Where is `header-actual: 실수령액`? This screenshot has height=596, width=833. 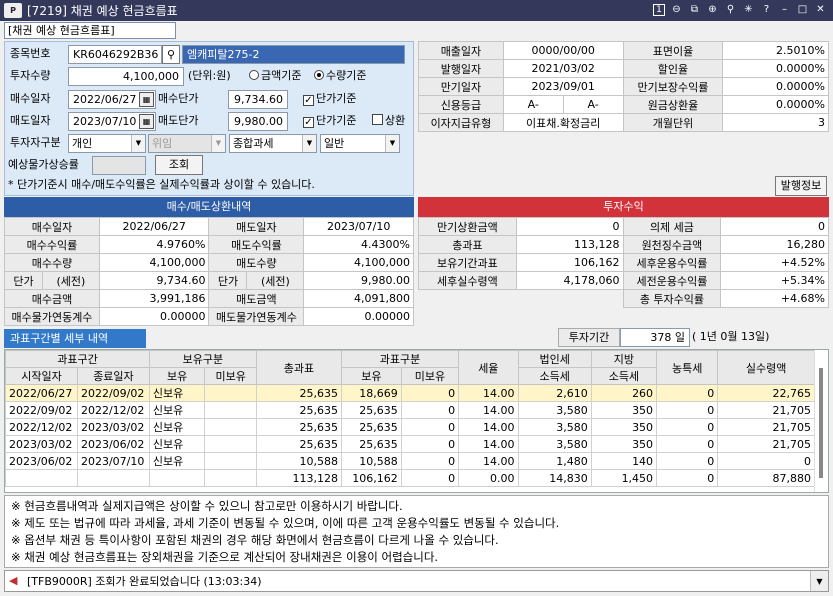 header-actual: 실수령액 is located at coordinates (766, 367).